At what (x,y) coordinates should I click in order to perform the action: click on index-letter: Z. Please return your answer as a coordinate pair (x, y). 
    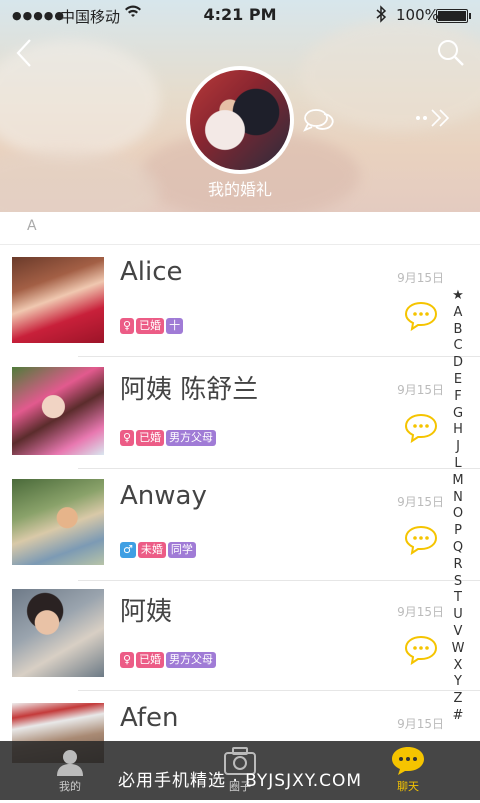
    Looking at the image, I should click on (458, 699).